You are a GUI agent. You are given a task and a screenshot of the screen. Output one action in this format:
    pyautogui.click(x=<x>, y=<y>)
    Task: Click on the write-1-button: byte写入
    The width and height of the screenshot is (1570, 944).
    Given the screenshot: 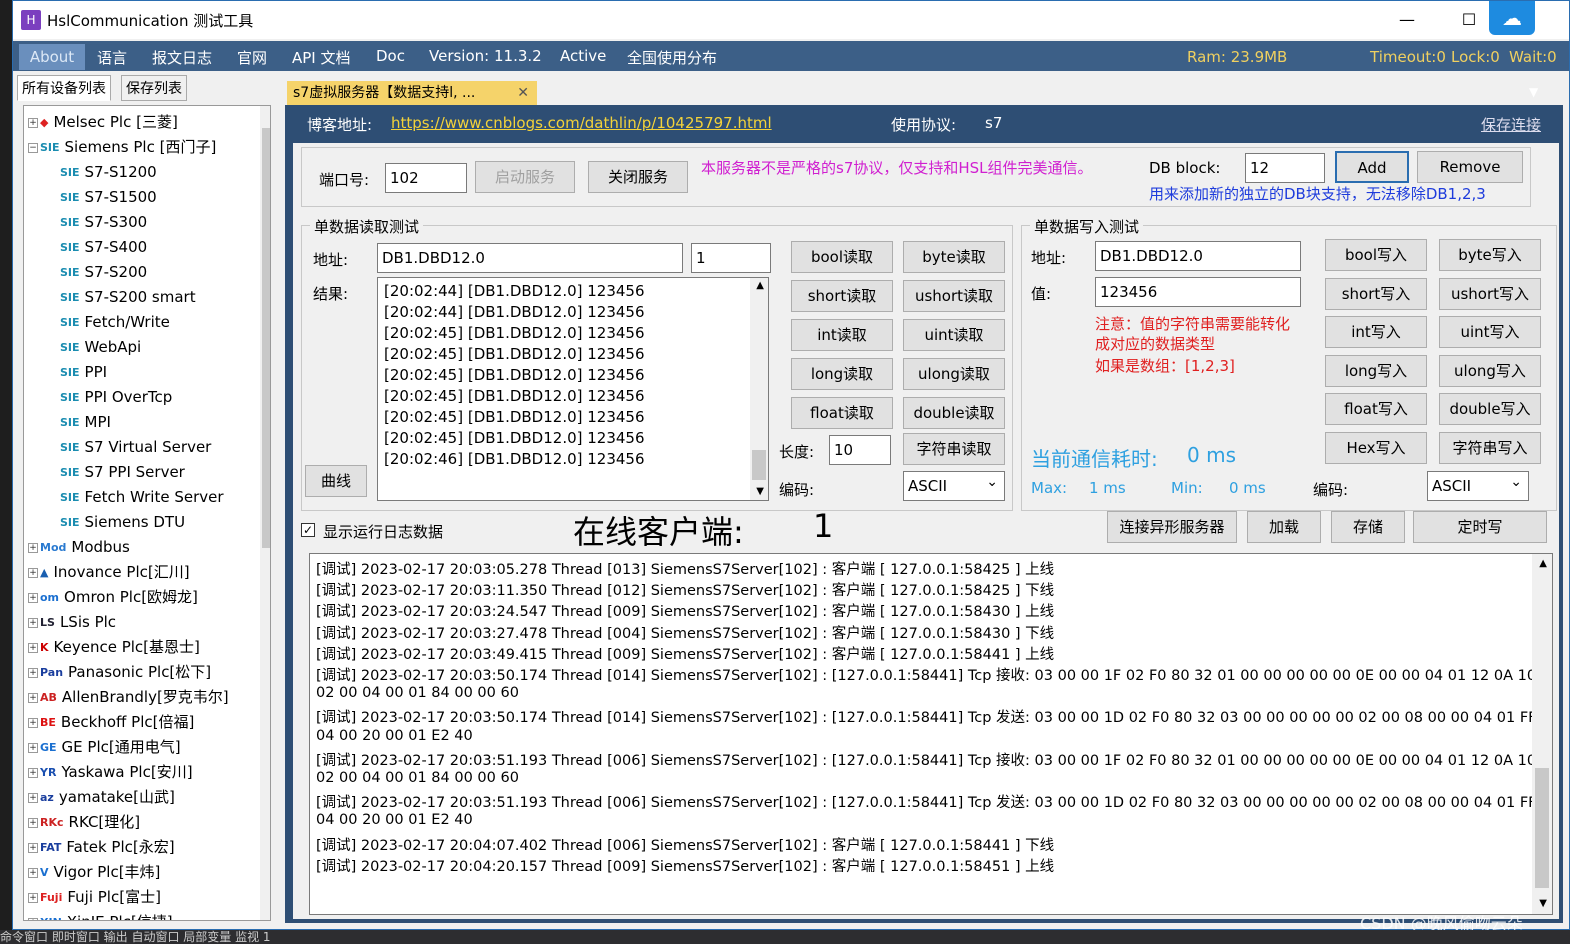 What is the action you would take?
    pyautogui.click(x=1490, y=255)
    